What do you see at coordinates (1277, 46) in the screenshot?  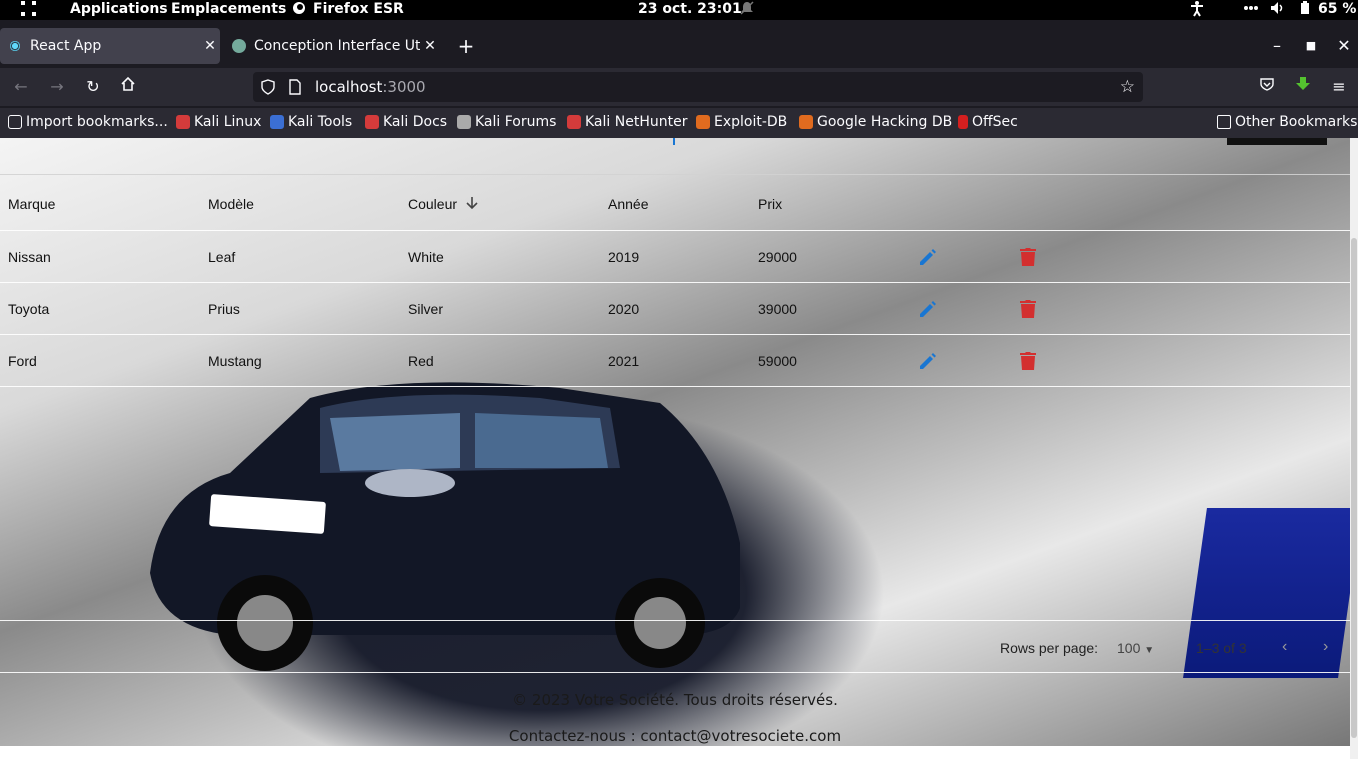 I see `minimize-window-icon: –` at bounding box center [1277, 46].